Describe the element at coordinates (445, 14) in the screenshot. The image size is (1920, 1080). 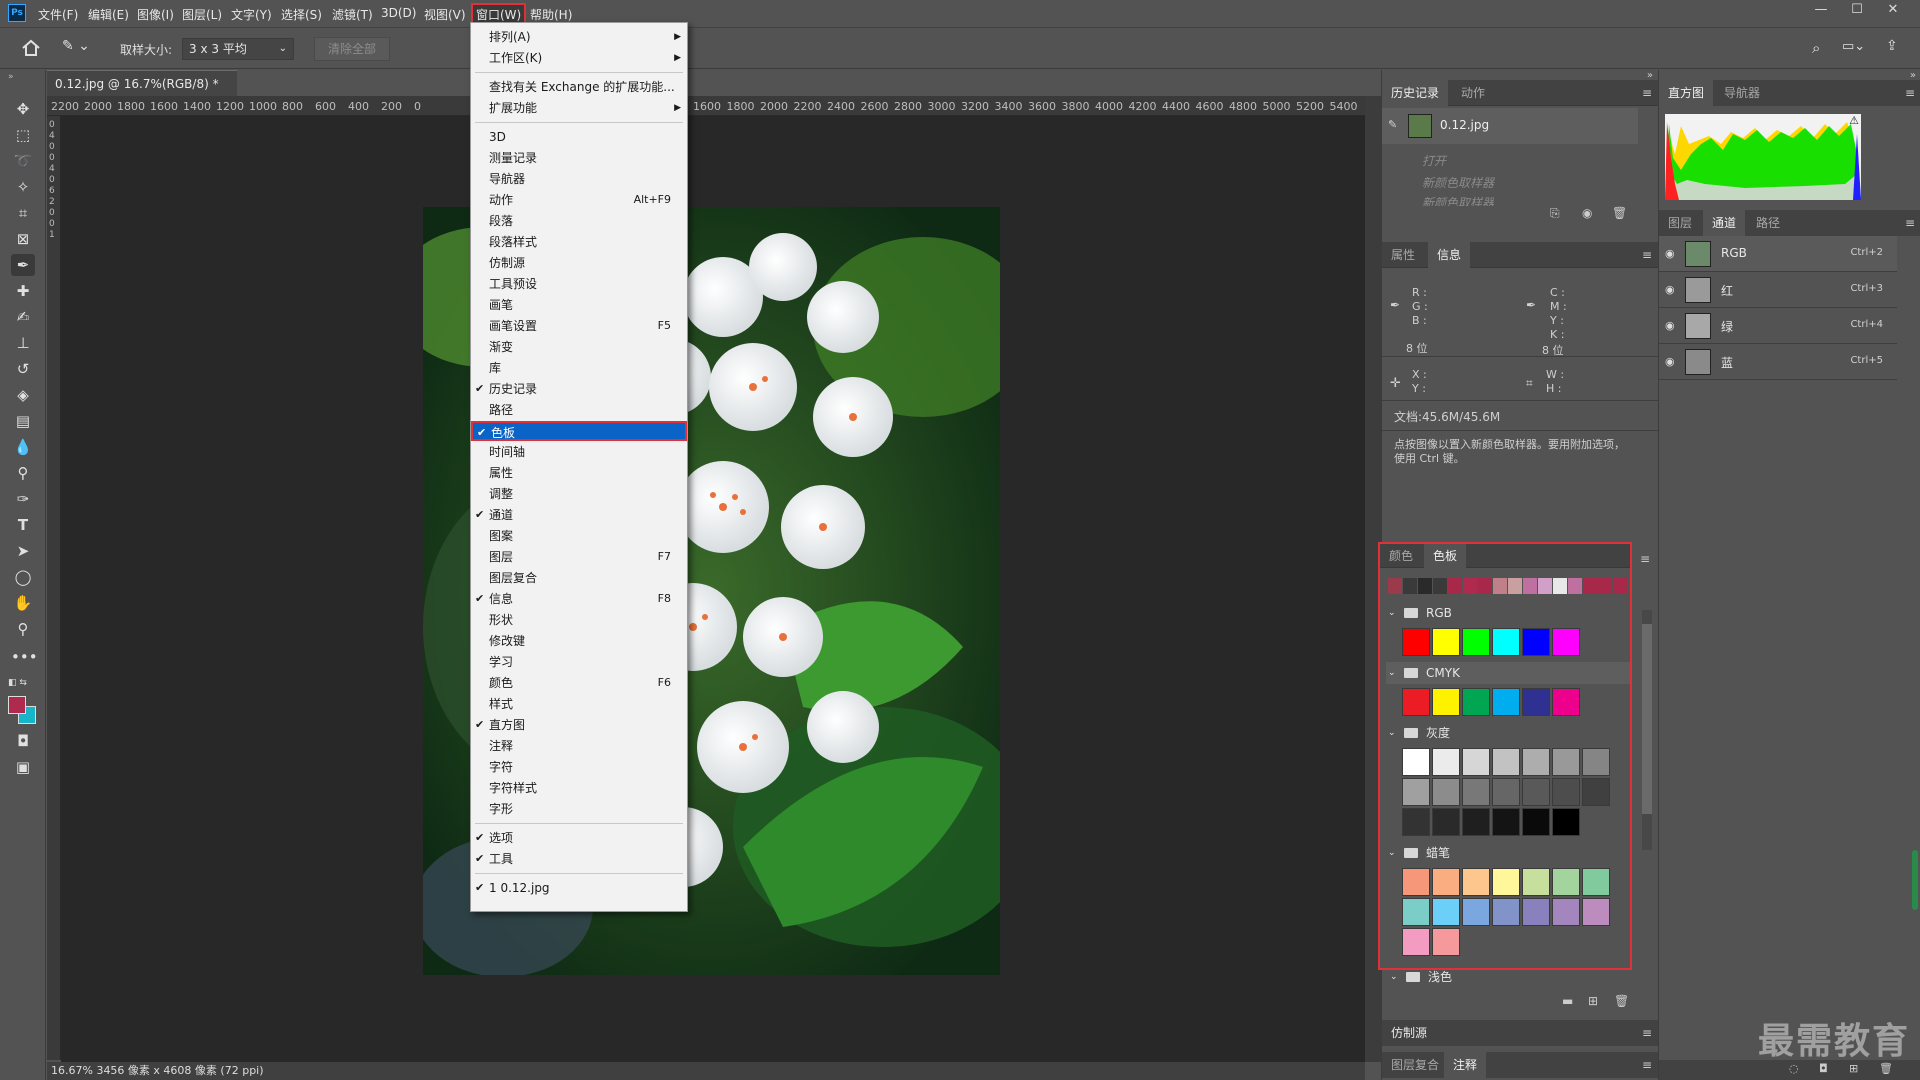
I see `menu-view: 视图(V)` at that location.